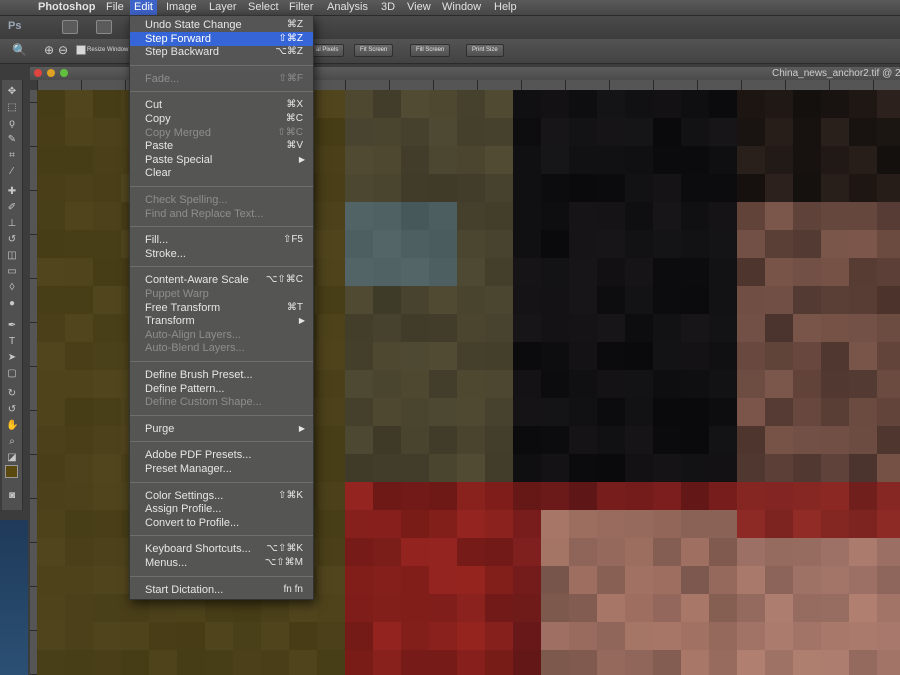  What do you see at coordinates (143, 7) in the screenshot?
I see `menu-edit: Edit` at bounding box center [143, 7].